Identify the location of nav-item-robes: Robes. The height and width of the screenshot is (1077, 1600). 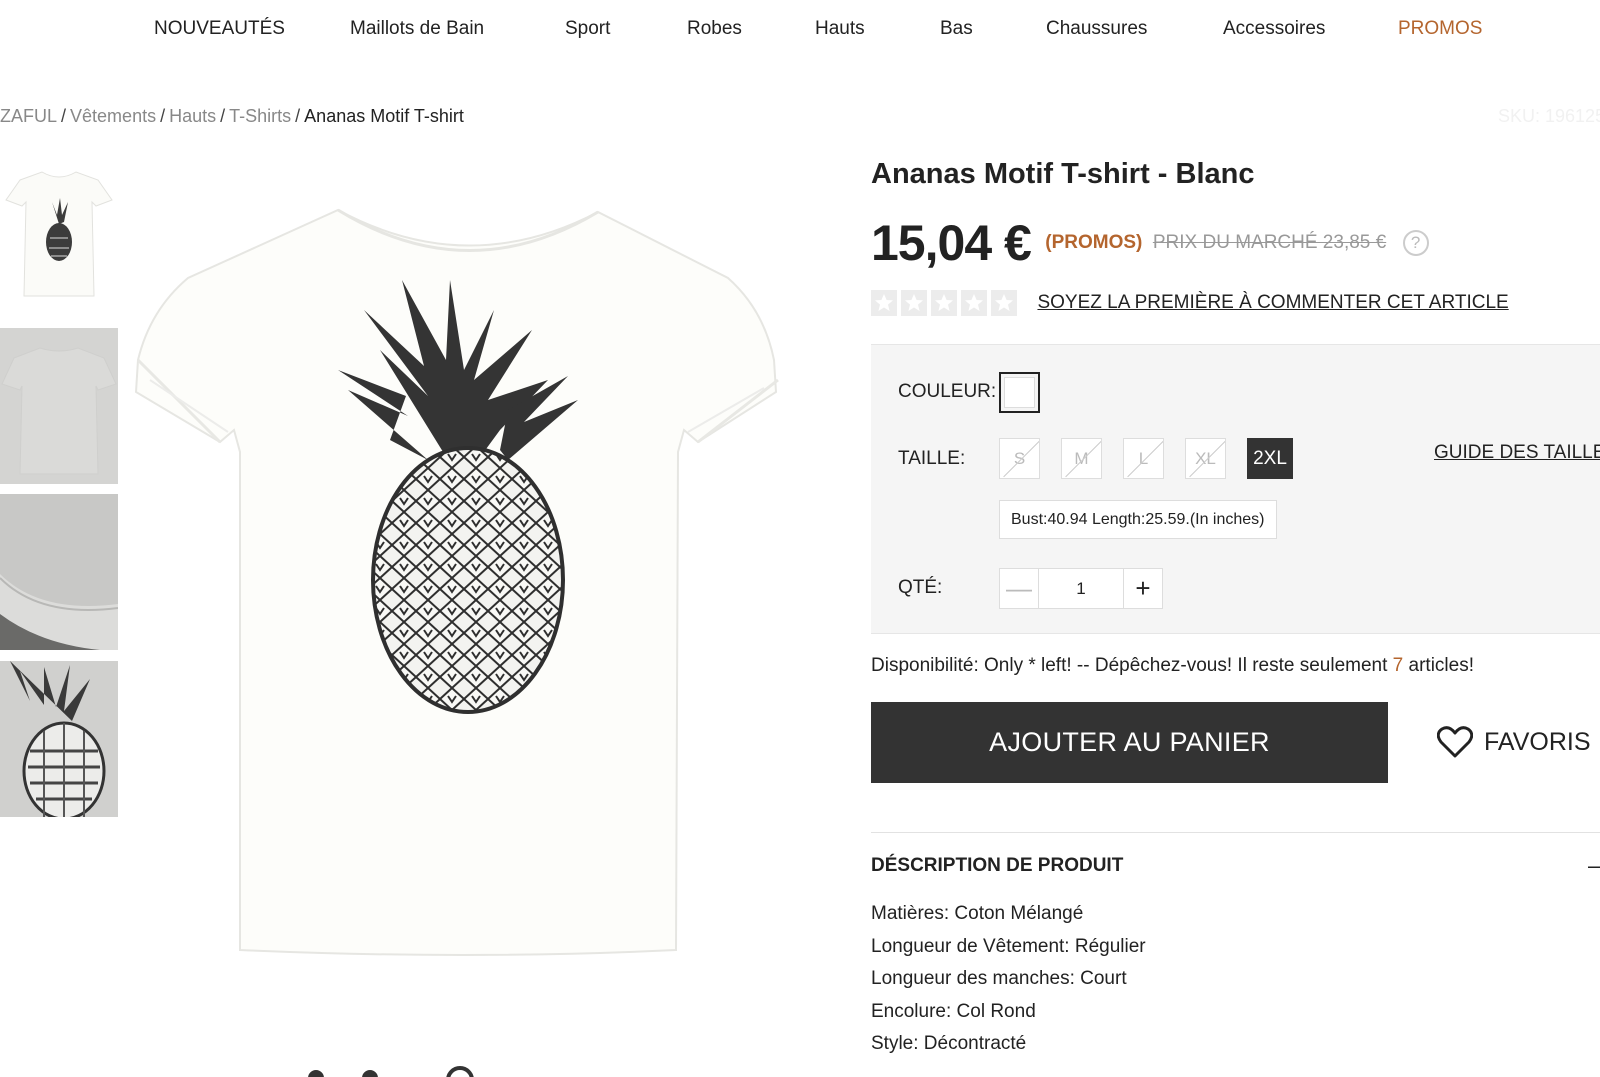
(714, 29).